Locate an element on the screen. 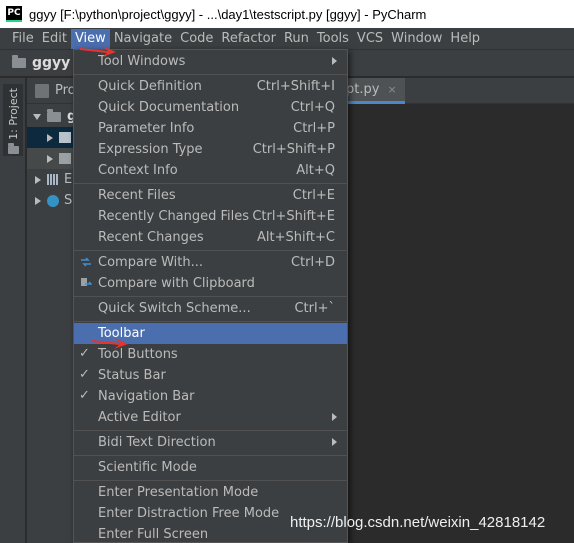 The height and width of the screenshot is (543, 574). menu-item-shortcut: Alt+Shift+C is located at coordinates (295, 237).